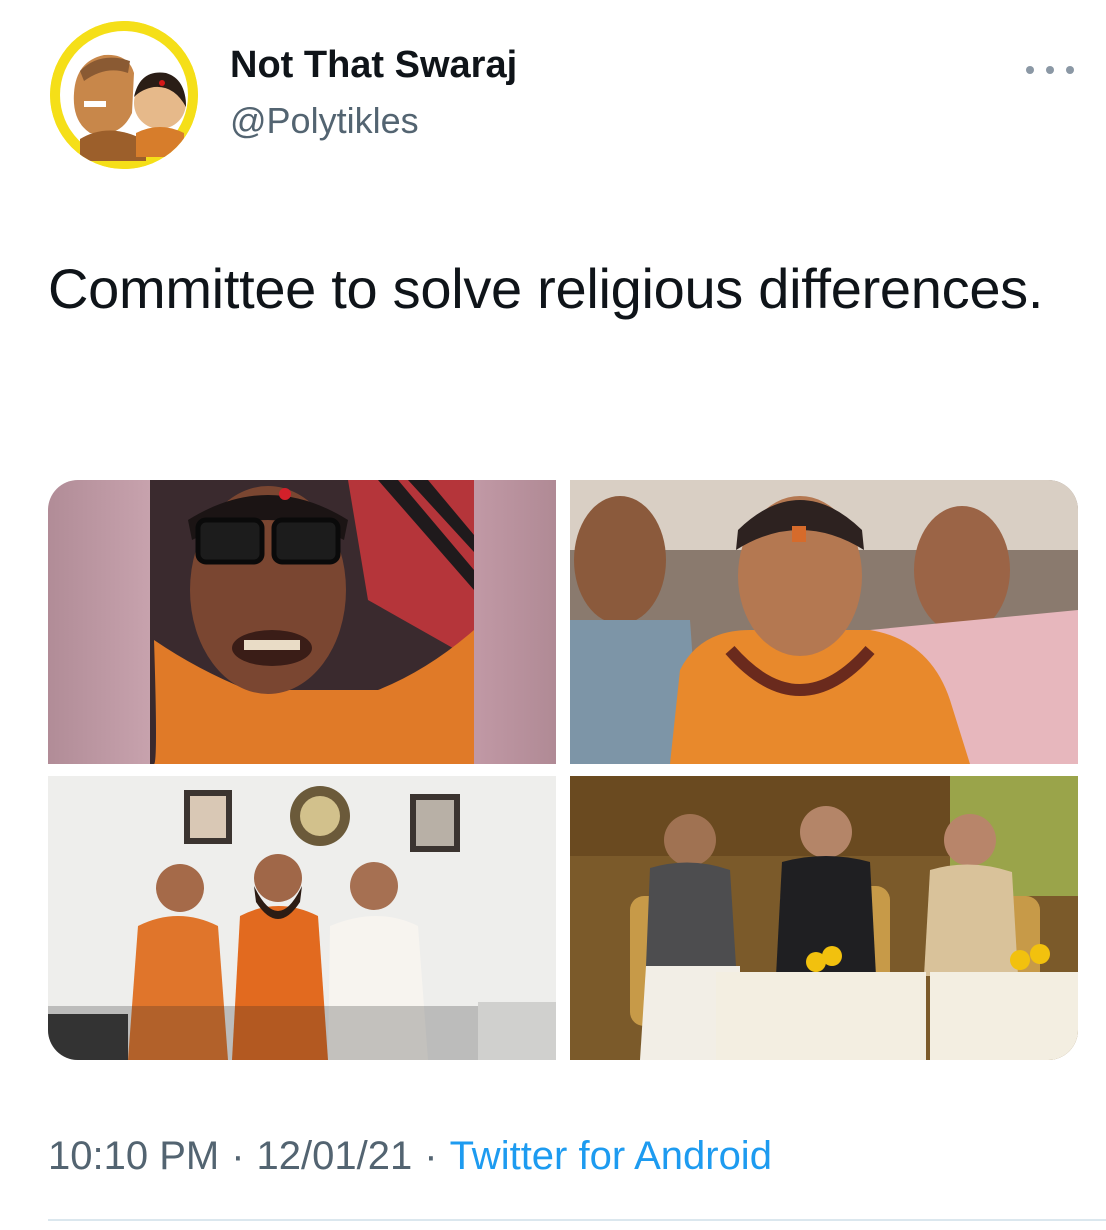 This screenshot has width=1106, height=1230. What do you see at coordinates (611, 1156) in the screenshot?
I see `tweet-source-link: Twitter for Android` at bounding box center [611, 1156].